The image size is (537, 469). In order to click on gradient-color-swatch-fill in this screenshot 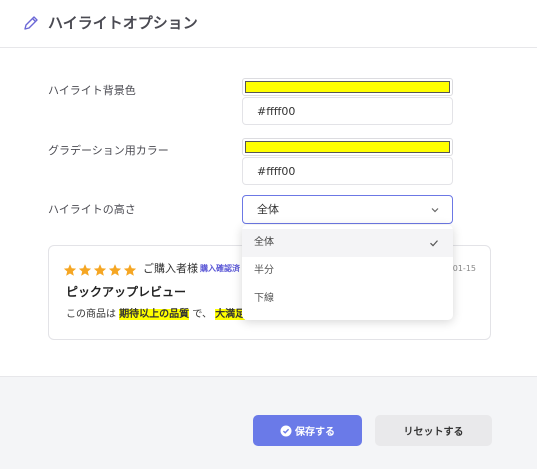, I will do `click(347, 147)`.